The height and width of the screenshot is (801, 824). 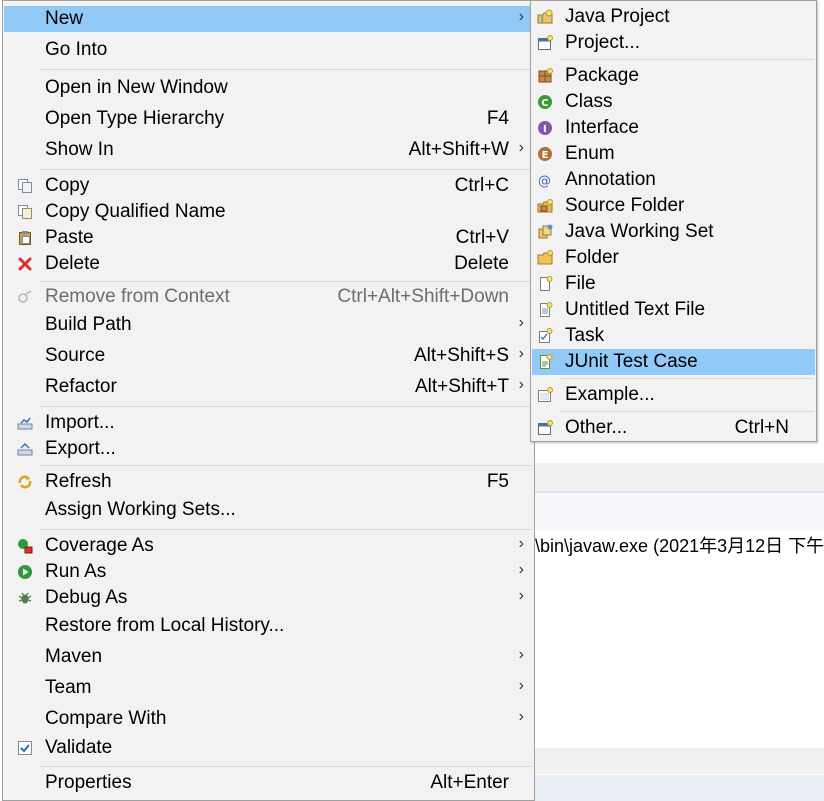 What do you see at coordinates (673, 310) in the screenshot?
I see `submenu-item-untitled-text-file: Untitled Text File` at bounding box center [673, 310].